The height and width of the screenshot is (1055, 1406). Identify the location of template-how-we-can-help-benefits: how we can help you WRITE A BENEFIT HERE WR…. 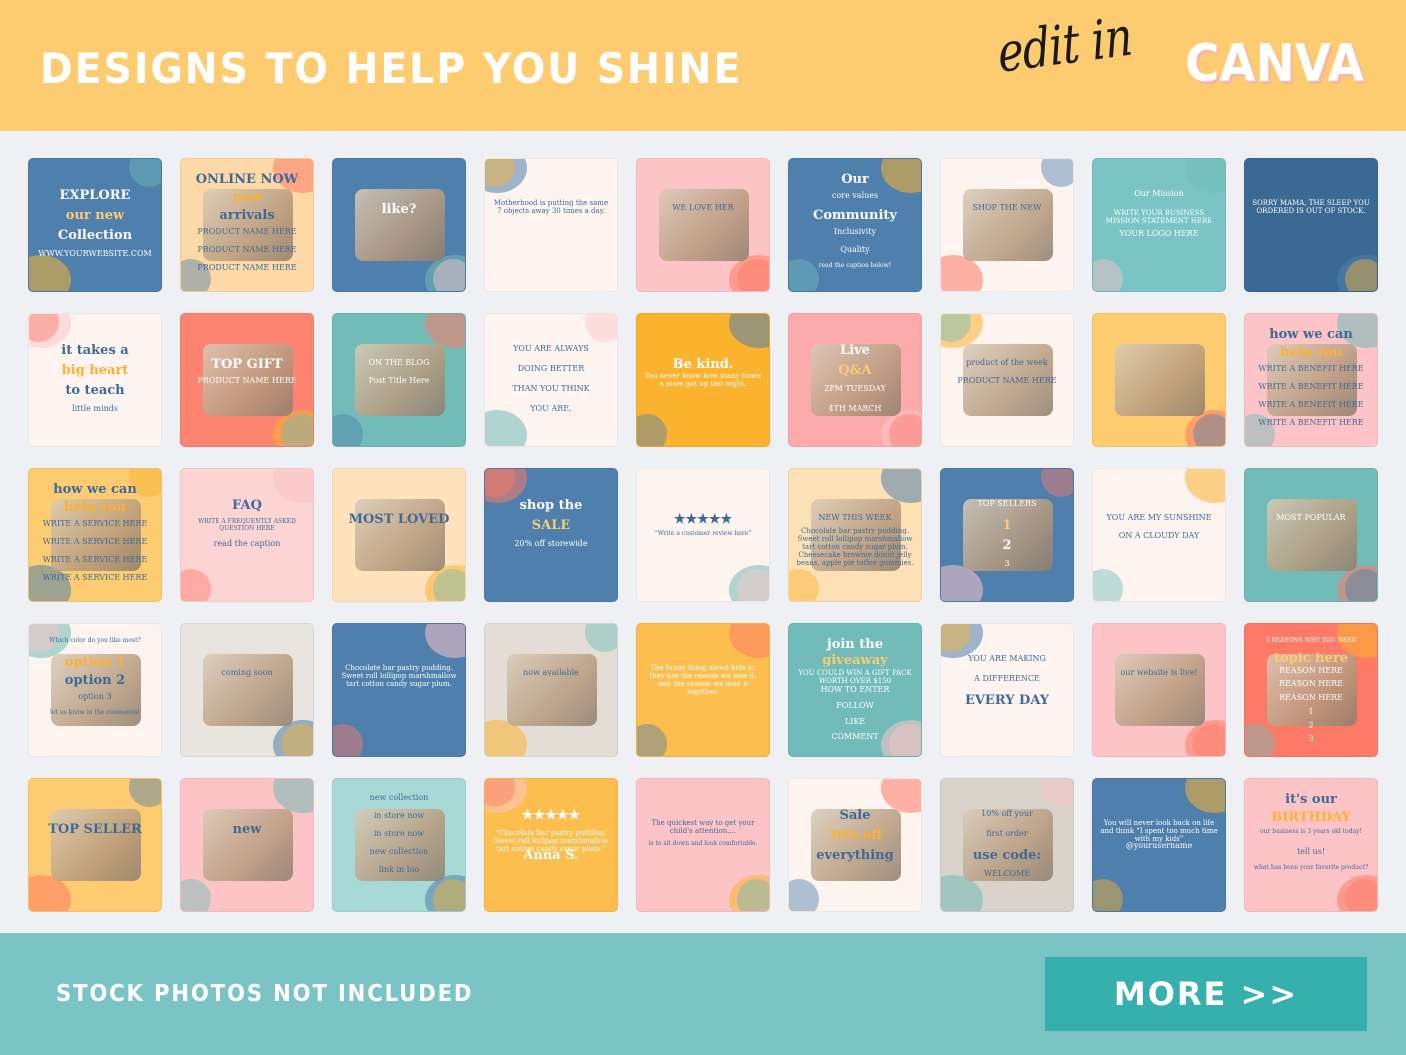
(1311, 380).